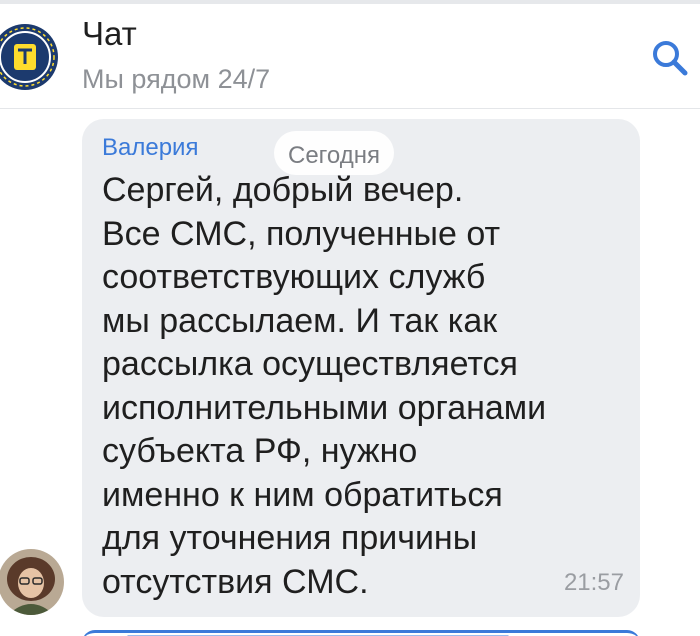 The width and height of the screenshot is (700, 636). What do you see at coordinates (334, 153) in the screenshot?
I see `date-separator: Сегодня` at bounding box center [334, 153].